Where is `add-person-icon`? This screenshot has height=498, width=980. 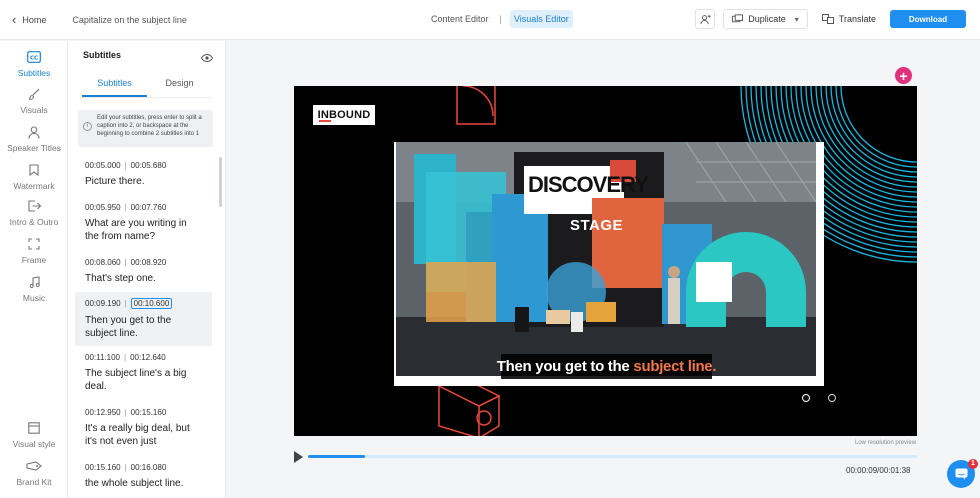 add-person-icon is located at coordinates (705, 19).